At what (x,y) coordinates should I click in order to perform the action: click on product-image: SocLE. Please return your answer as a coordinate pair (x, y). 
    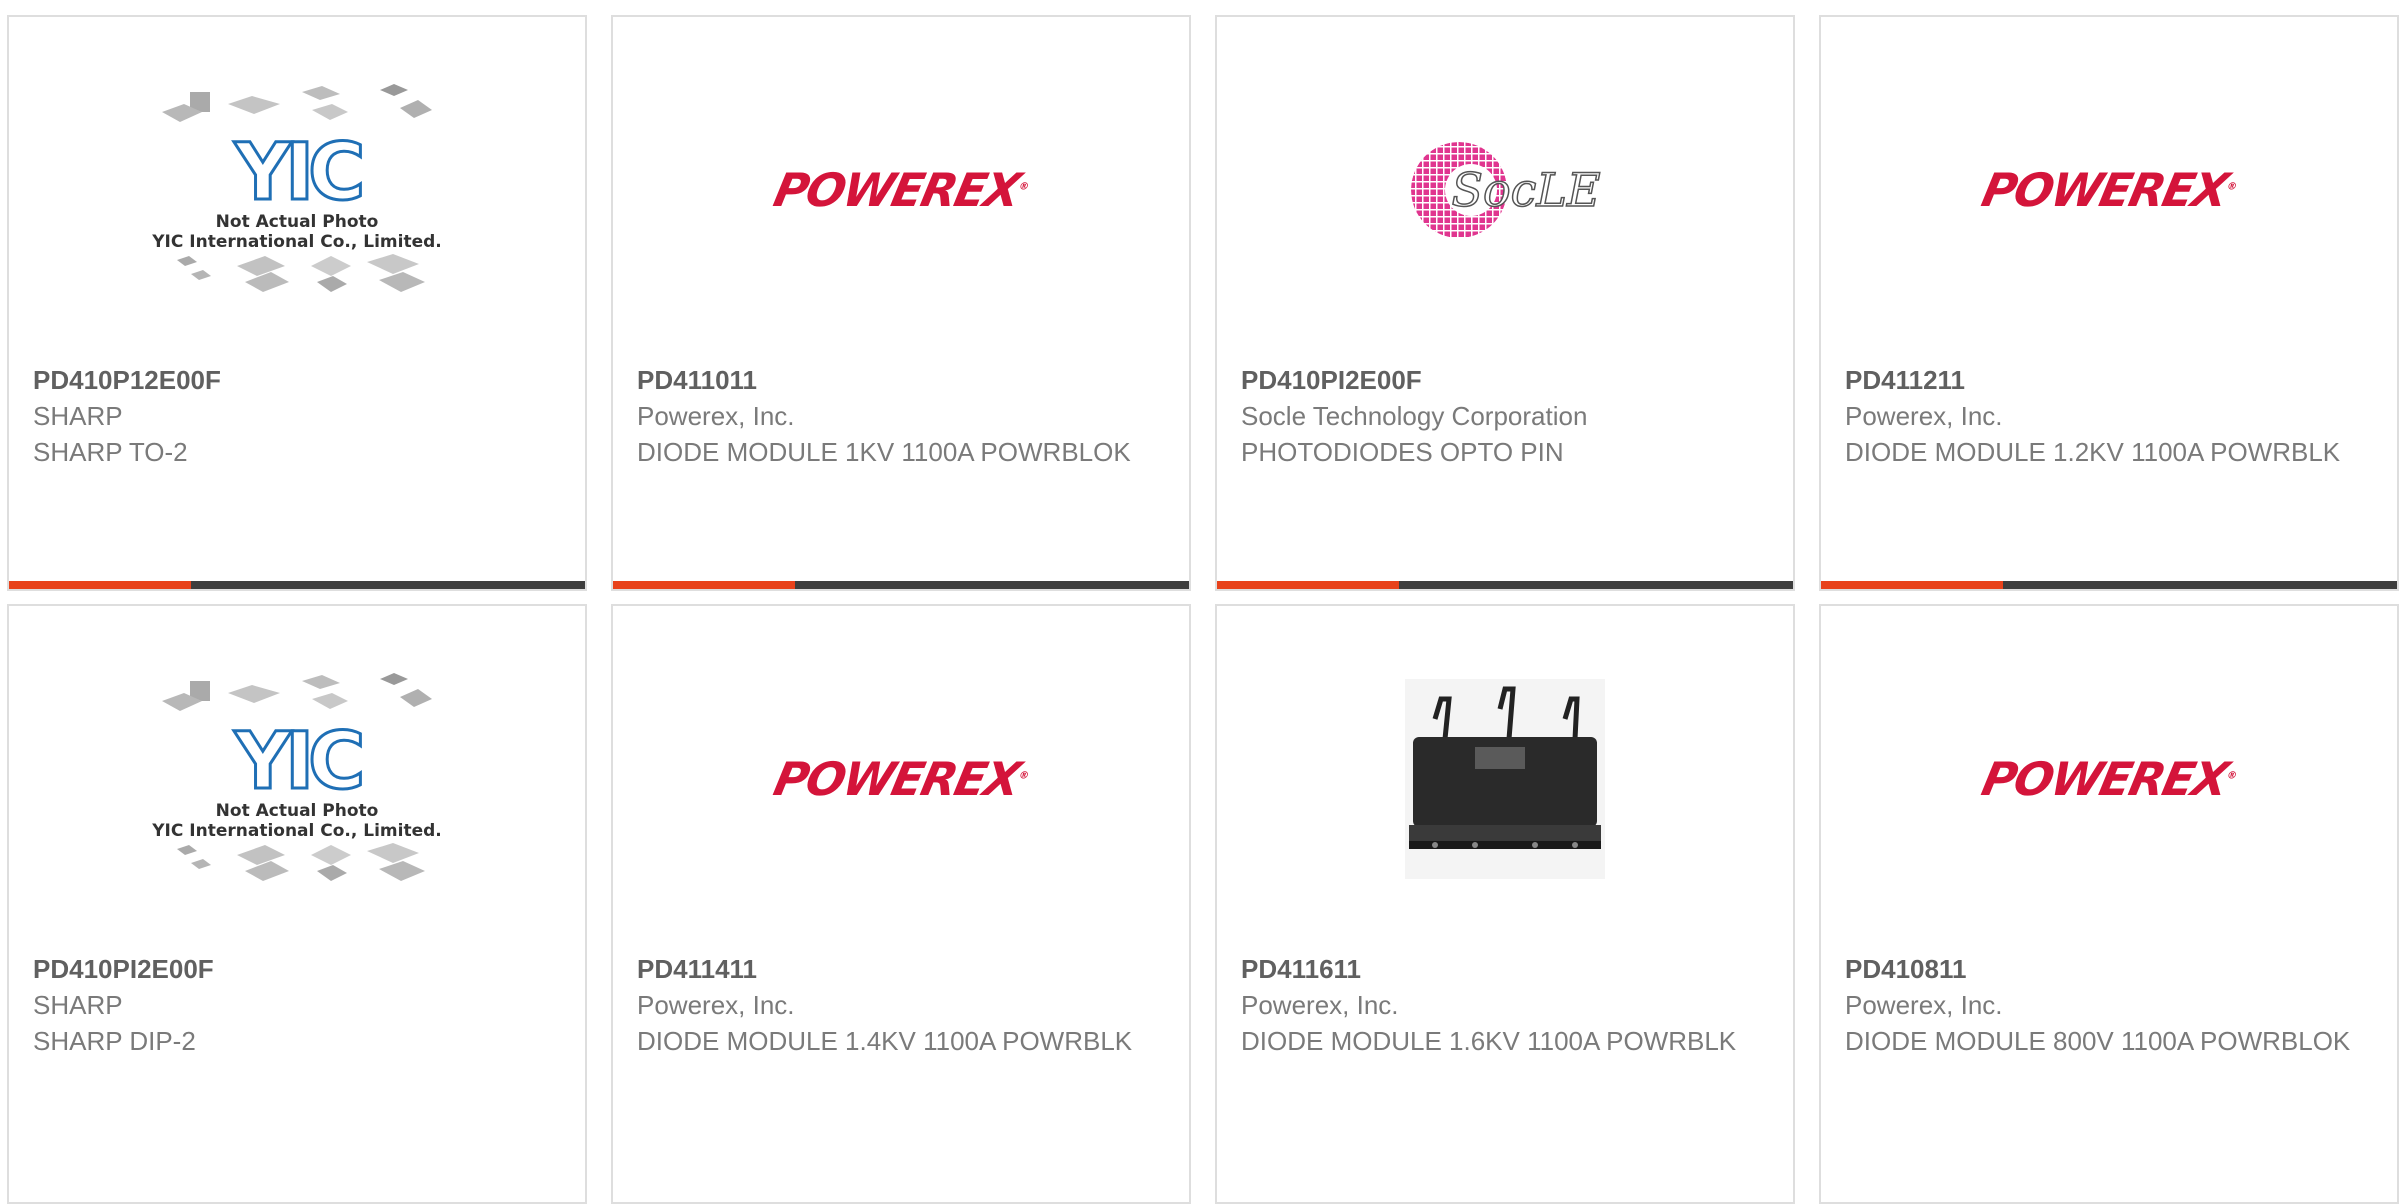
    Looking at the image, I should click on (1505, 189).